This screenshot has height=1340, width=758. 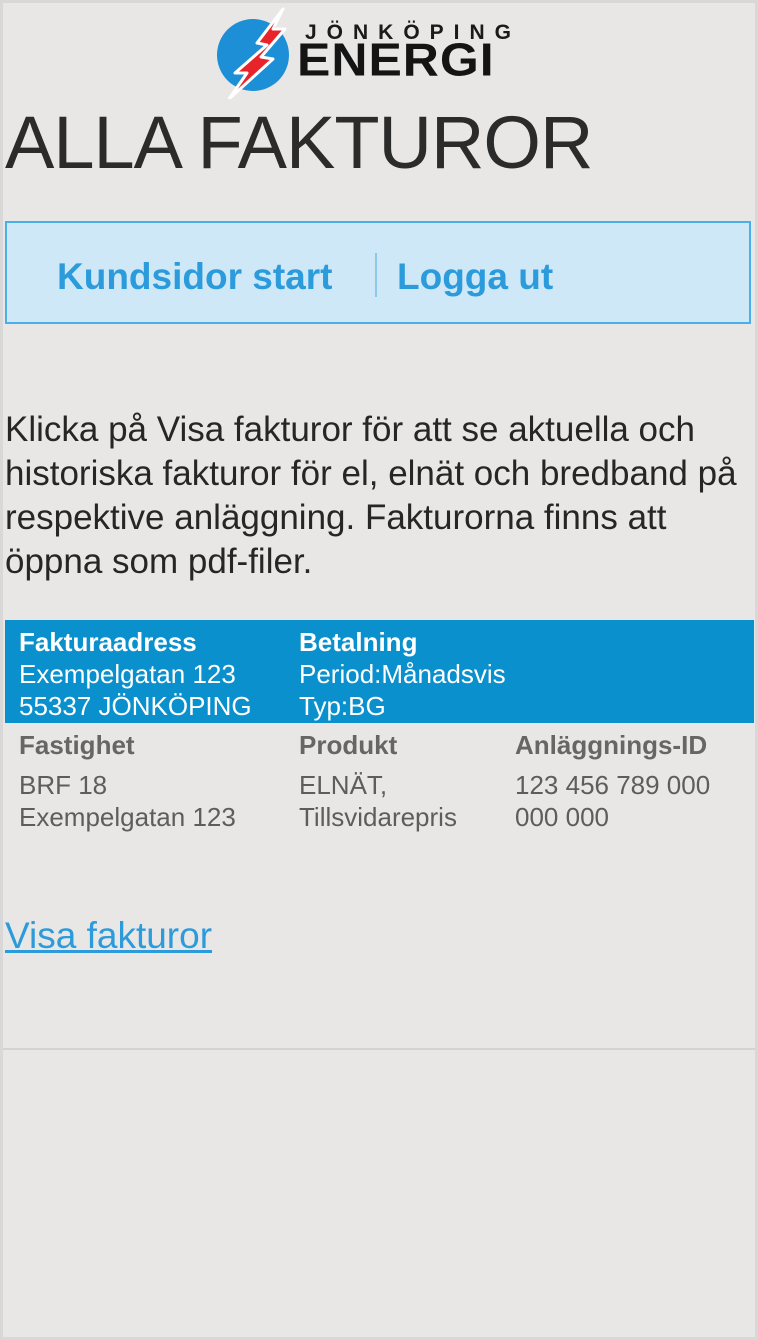 I want to click on facility-product-line1: ELNÄT,, so click(x=343, y=785).